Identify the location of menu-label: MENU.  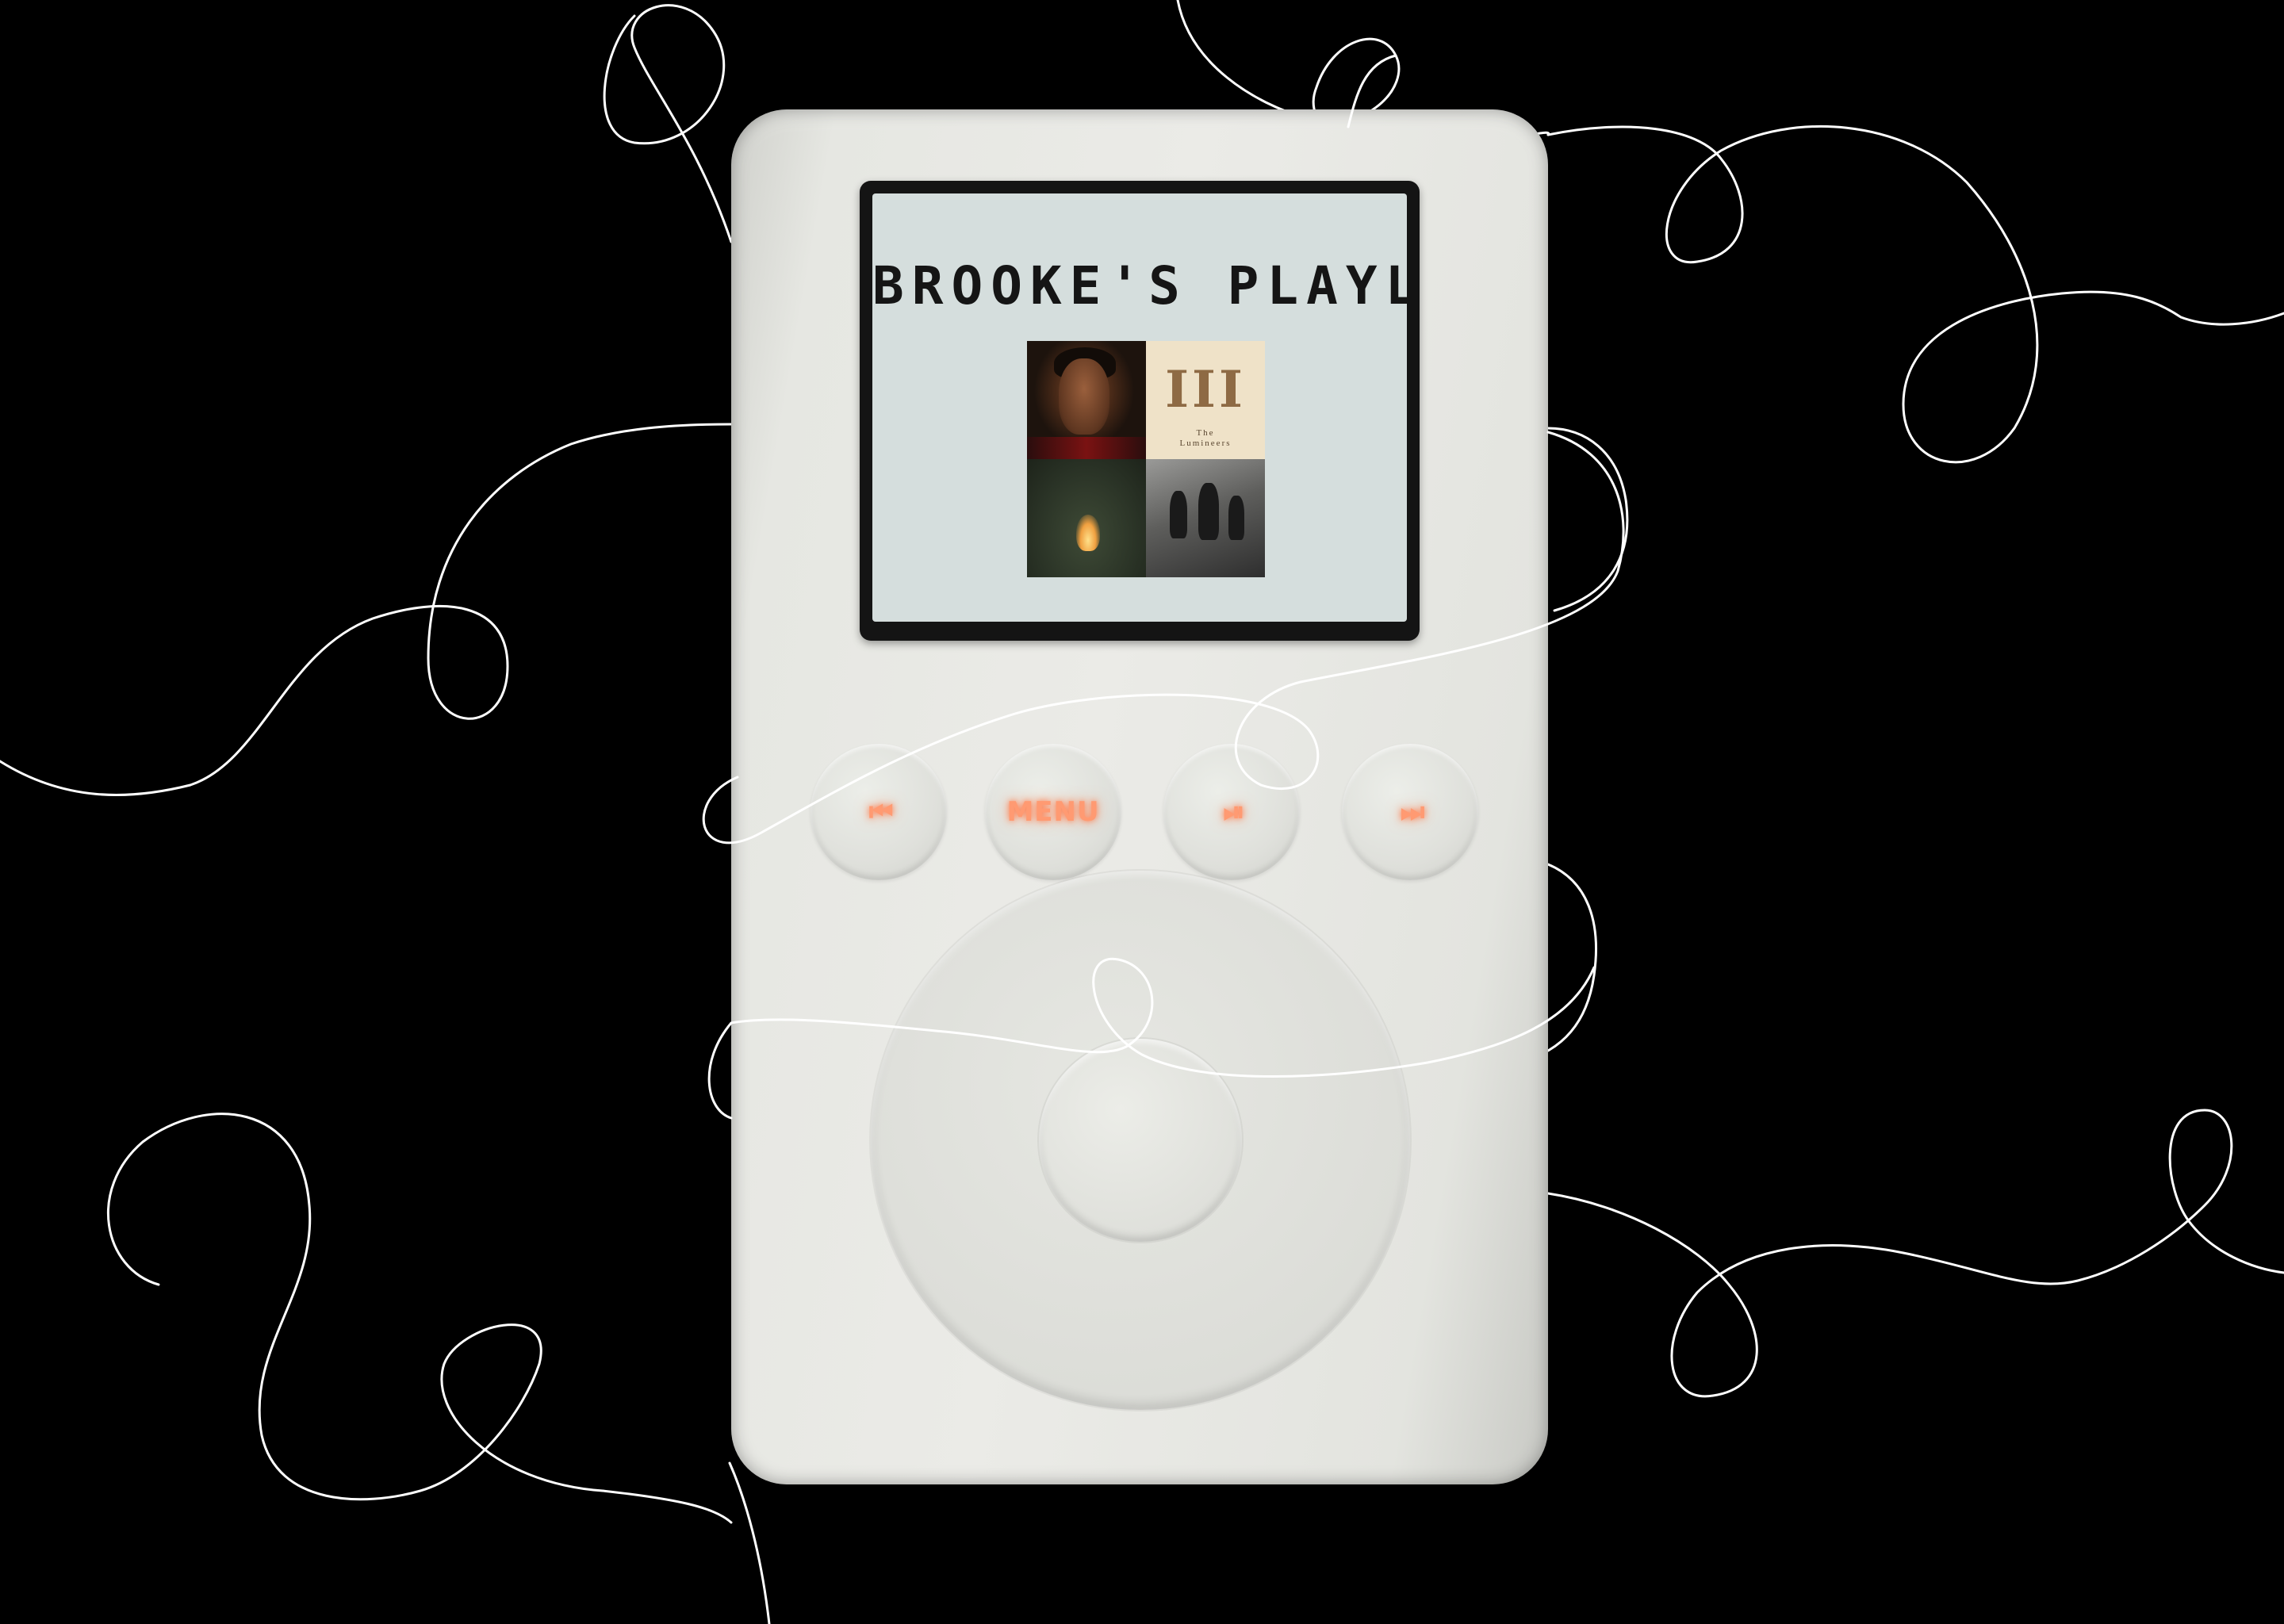
(1053, 812).